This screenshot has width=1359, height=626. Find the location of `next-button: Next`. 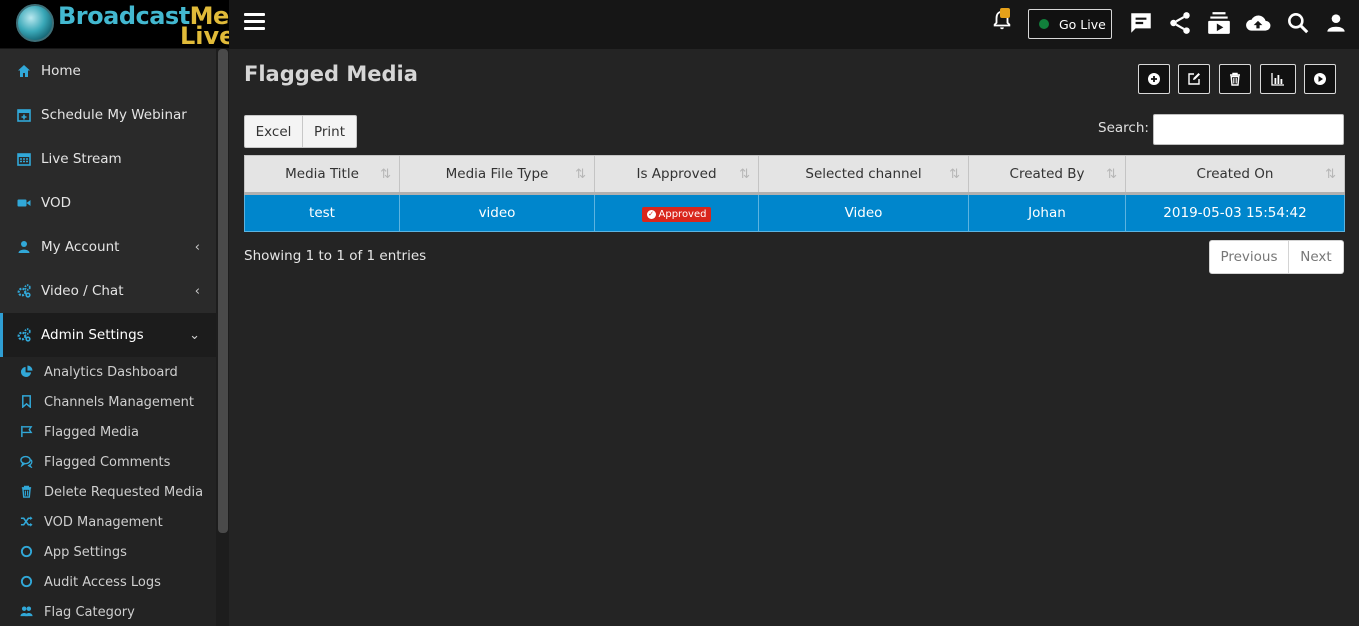

next-button: Next is located at coordinates (1316, 257).